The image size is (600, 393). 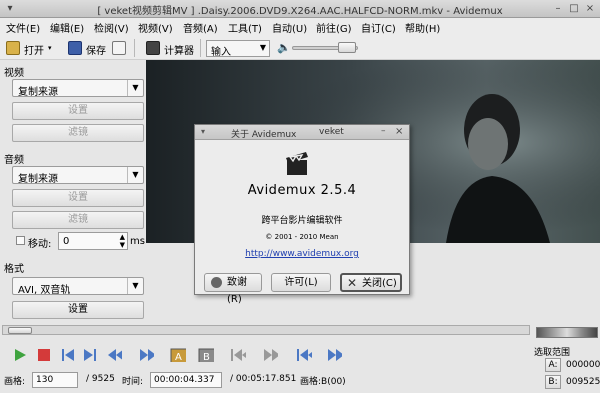 What do you see at coordinates (245, 27) in the screenshot?
I see `menu-tools: 工具(T)` at bounding box center [245, 27].